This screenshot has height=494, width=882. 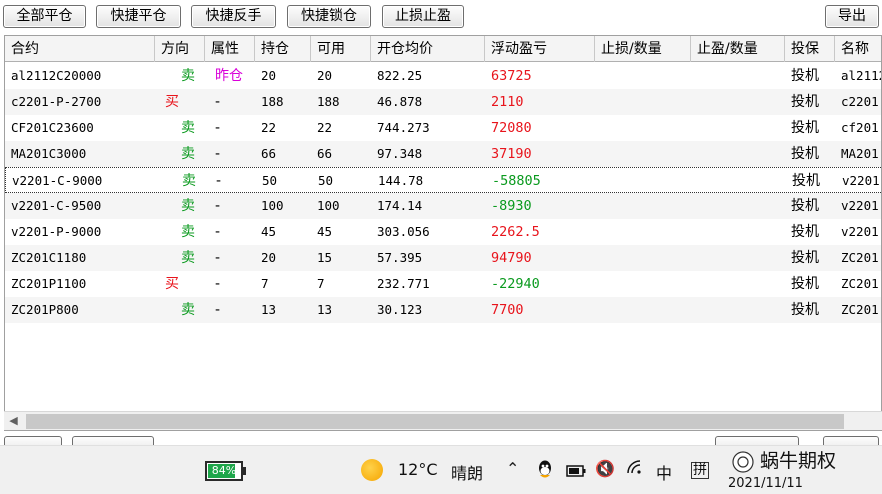 What do you see at coordinates (272, 205) in the screenshot?
I see `cell-holding: 100` at bounding box center [272, 205].